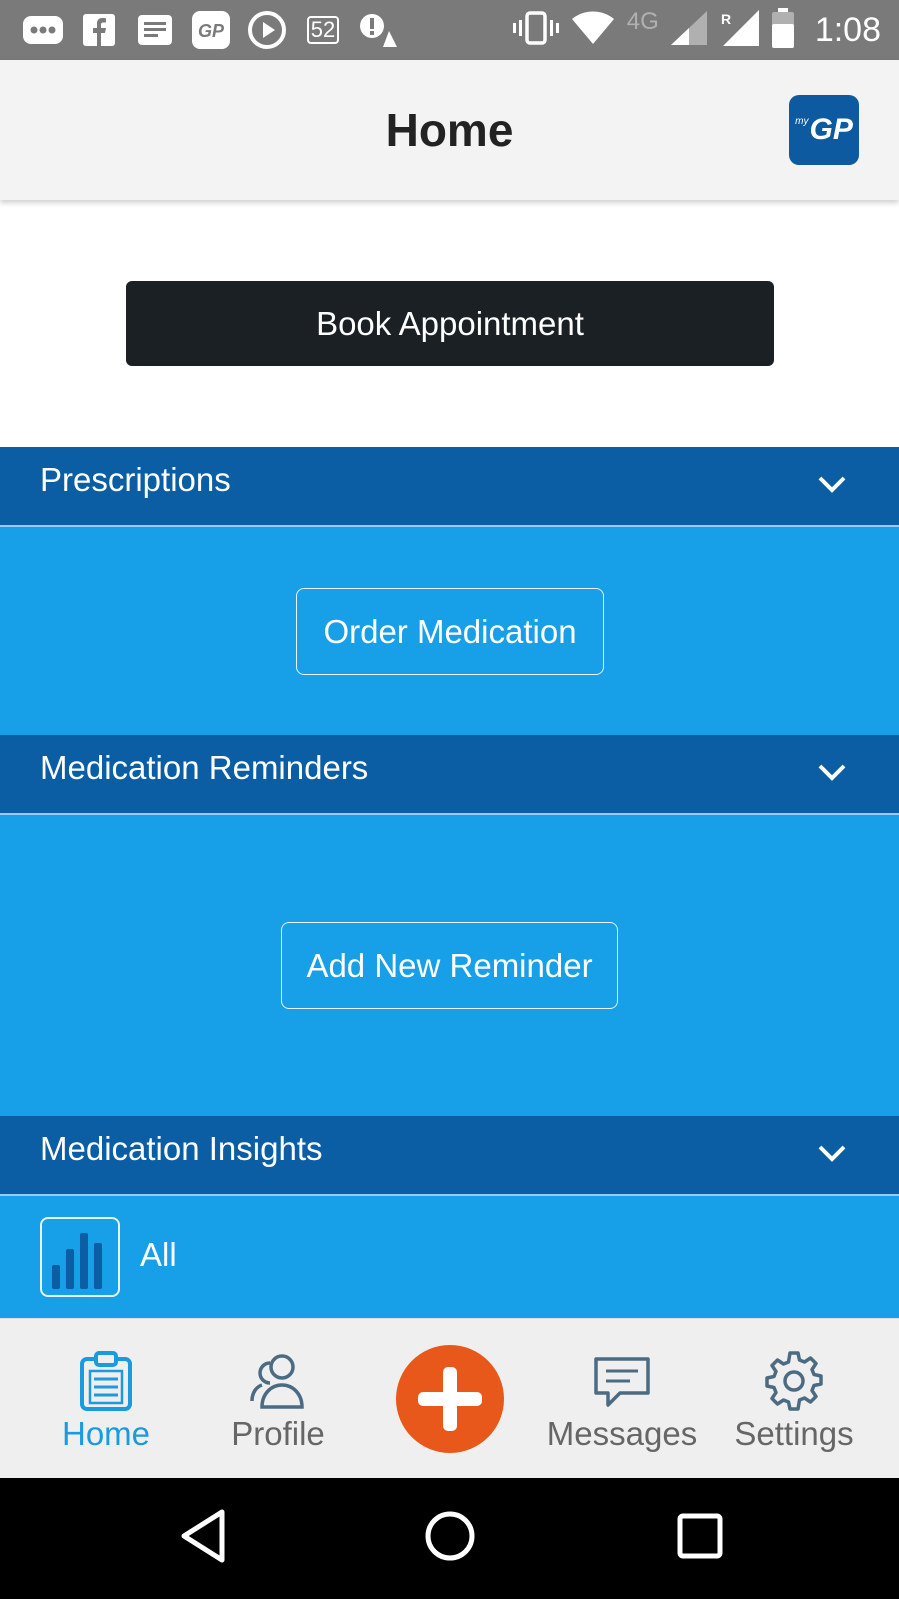 This screenshot has width=899, height=1599. Describe the element at coordinates (379, 30) in the screenshot. I see `alert-icon` at that location.